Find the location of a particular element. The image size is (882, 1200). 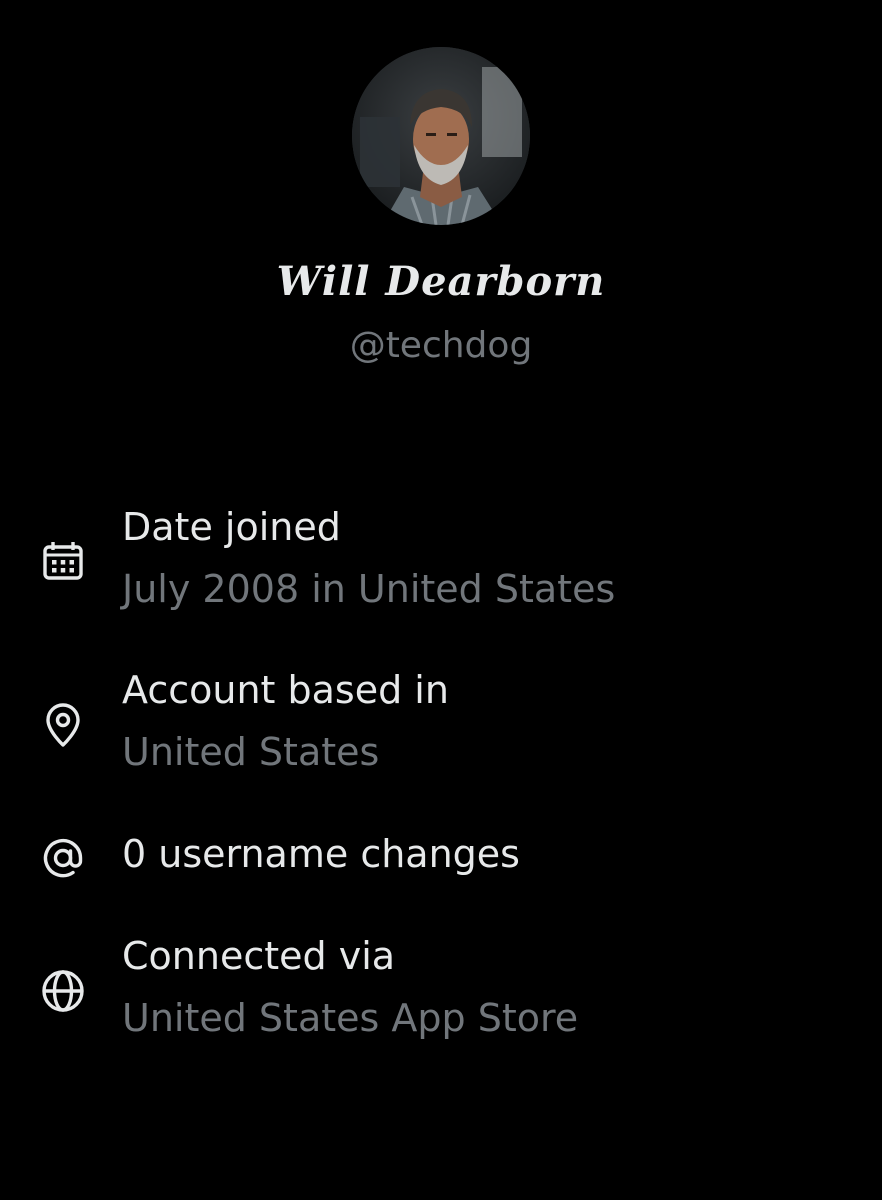

globe-icon is located at coordinates (63, 991).